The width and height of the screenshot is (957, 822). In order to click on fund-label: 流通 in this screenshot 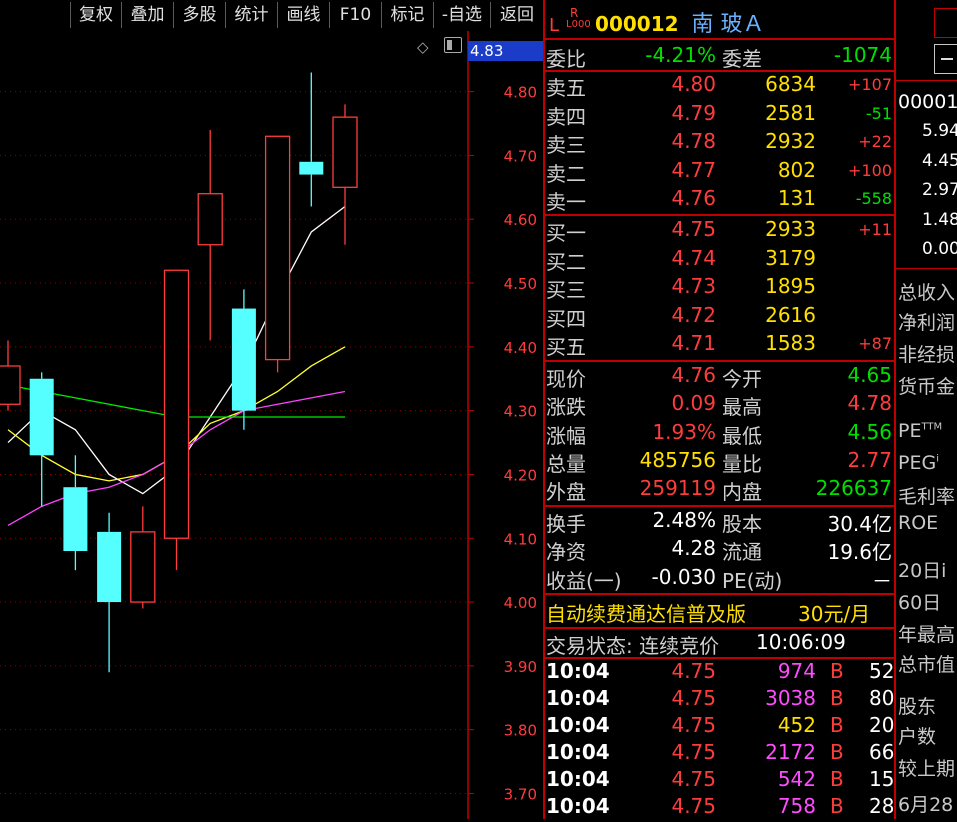, I will do `click(742, 552)`.